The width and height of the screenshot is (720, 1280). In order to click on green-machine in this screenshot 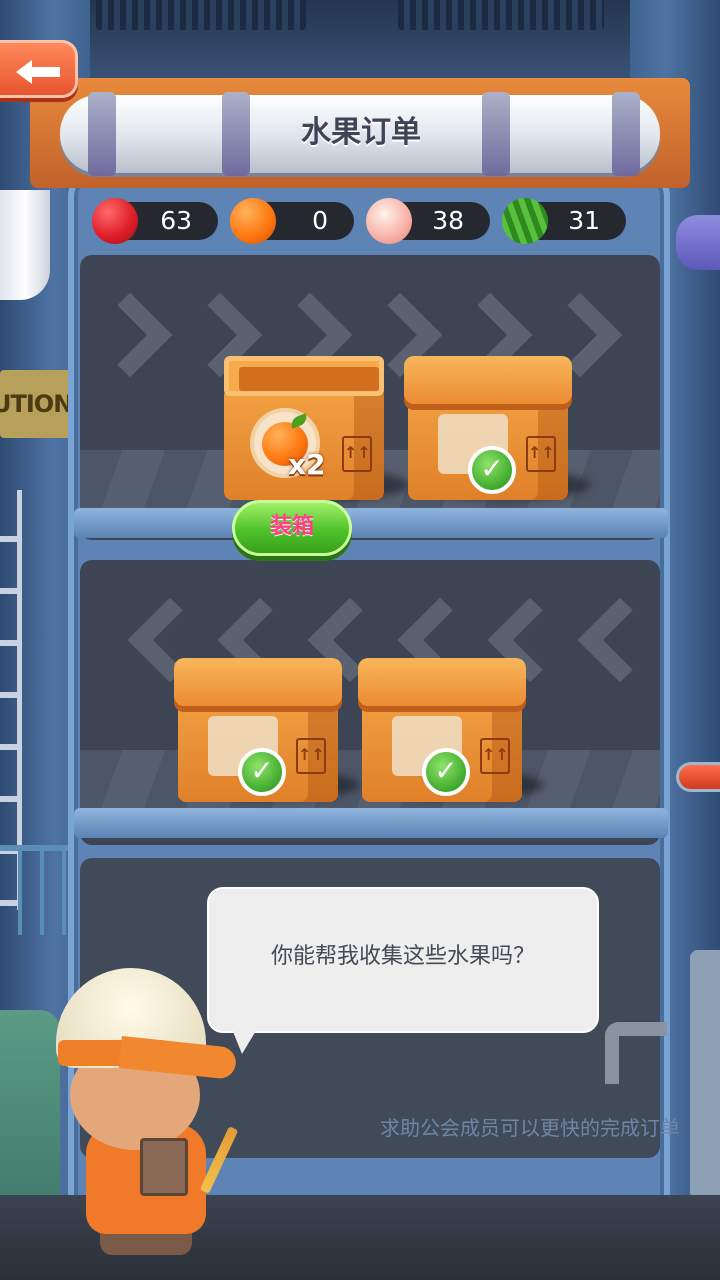, I will do `click(30, 1115)`.